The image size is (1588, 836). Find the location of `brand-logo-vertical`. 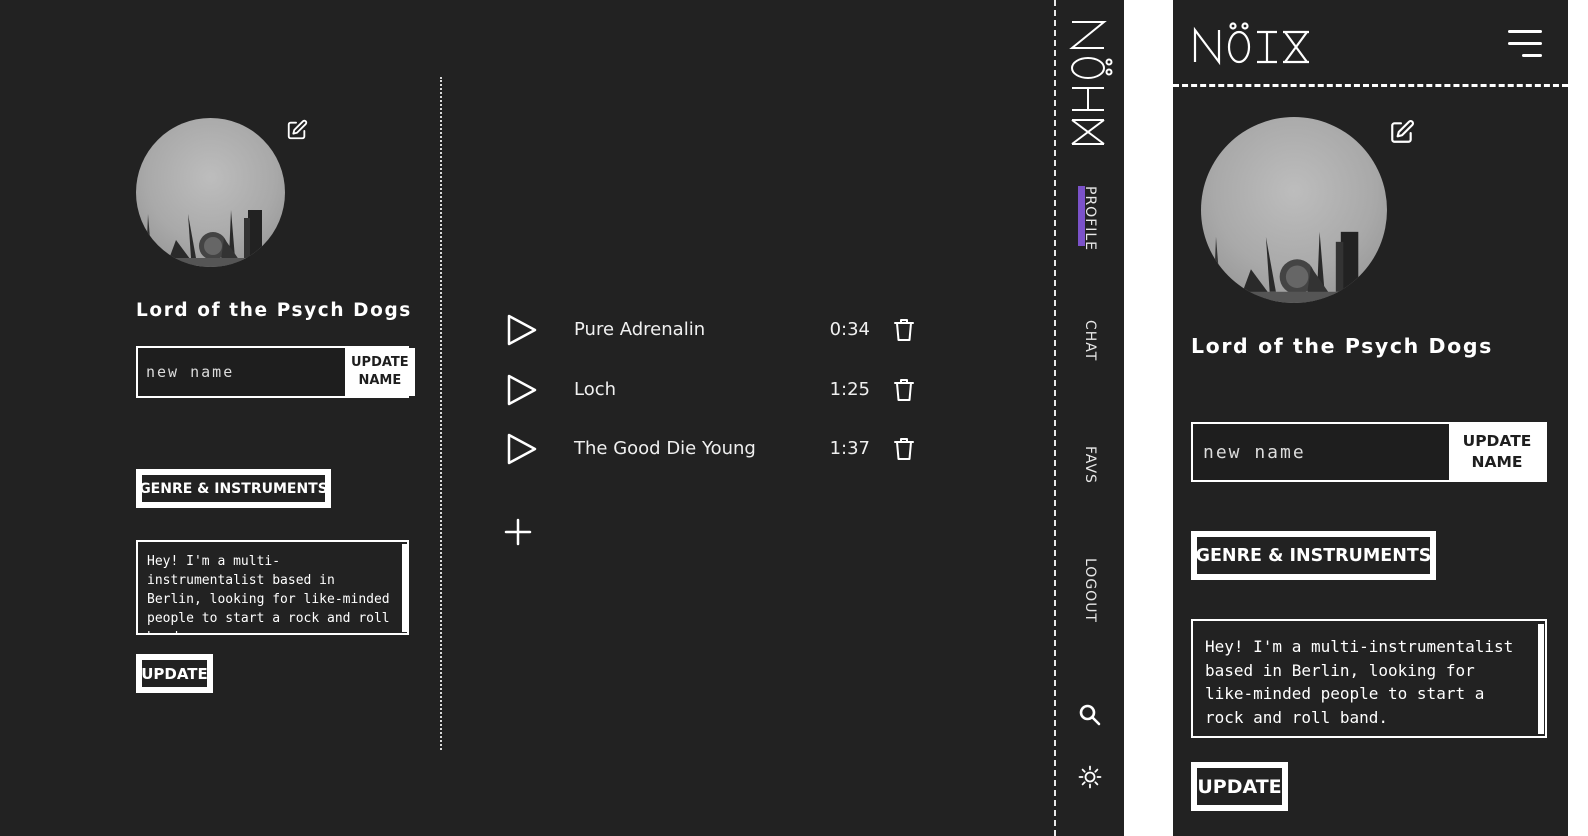

brand-logo-vertical is located at coordinates (1091, 83).